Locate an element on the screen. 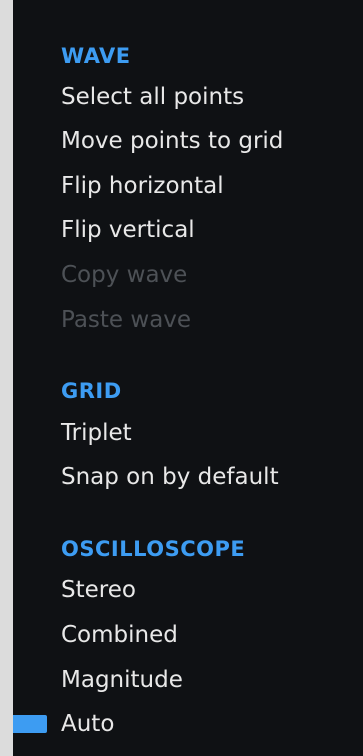  menu-item-flip-horizontal: Flip horizontal is located at coordinates (142, 186).